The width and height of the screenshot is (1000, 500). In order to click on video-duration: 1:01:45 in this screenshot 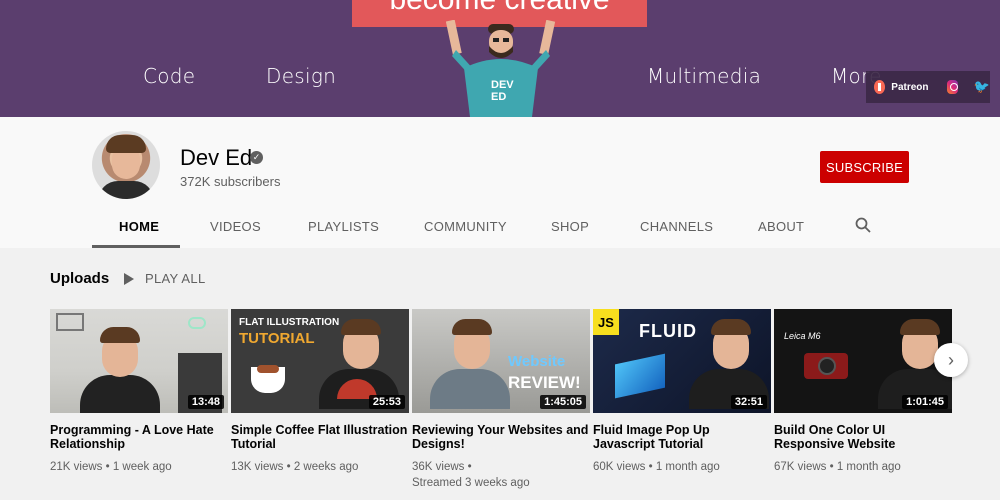, I will do `click(925, 402)`.